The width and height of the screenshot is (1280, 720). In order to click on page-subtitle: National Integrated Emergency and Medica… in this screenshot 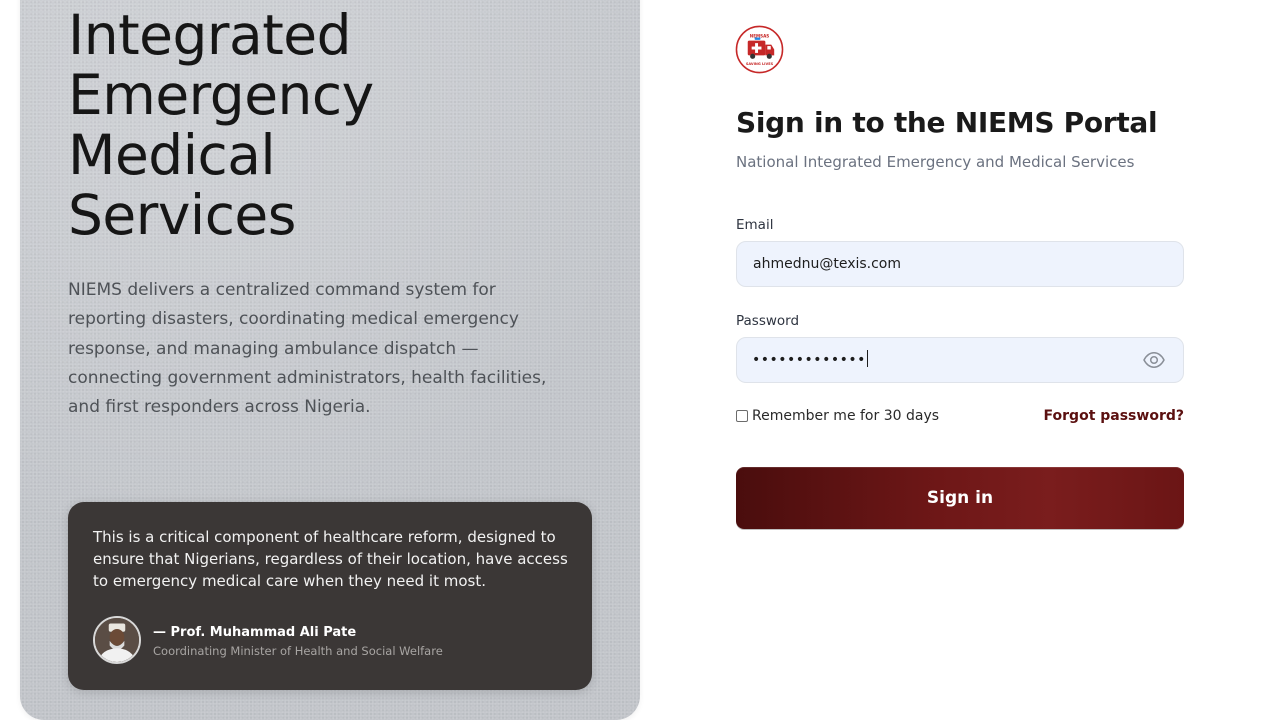, I will do `click(935, 162)`.